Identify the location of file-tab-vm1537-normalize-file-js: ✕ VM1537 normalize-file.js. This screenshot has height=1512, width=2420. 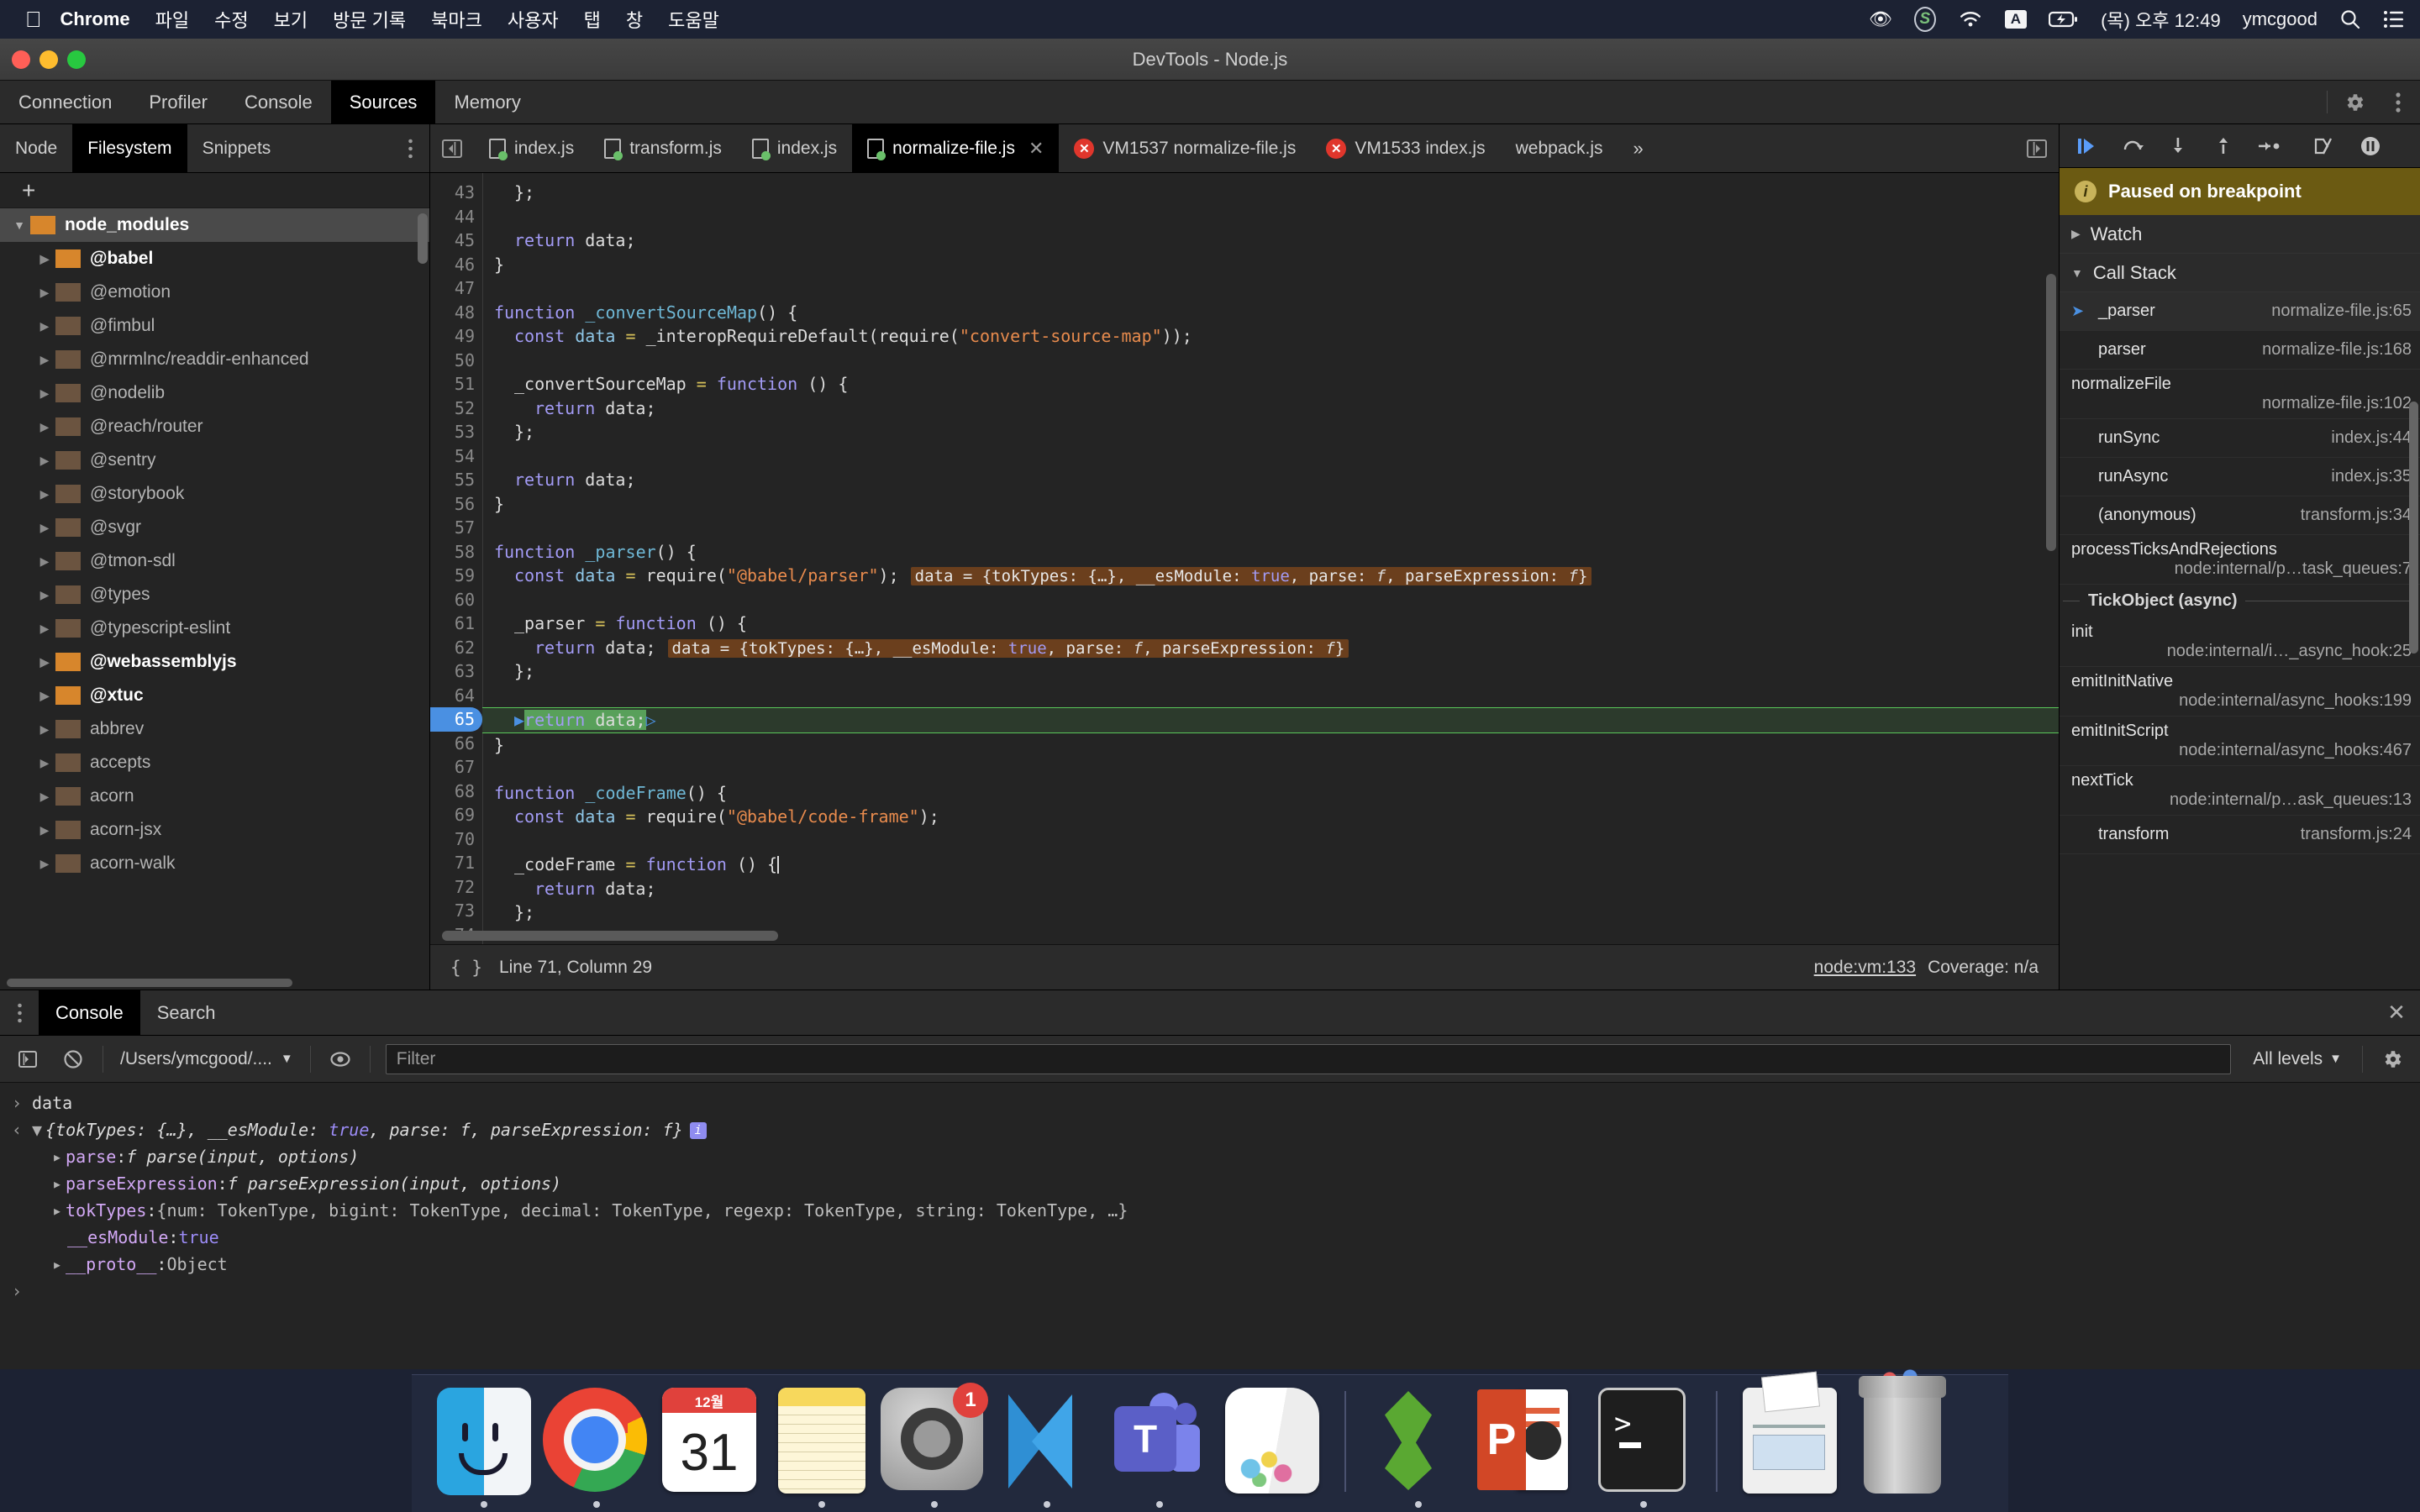
(1185, 148).